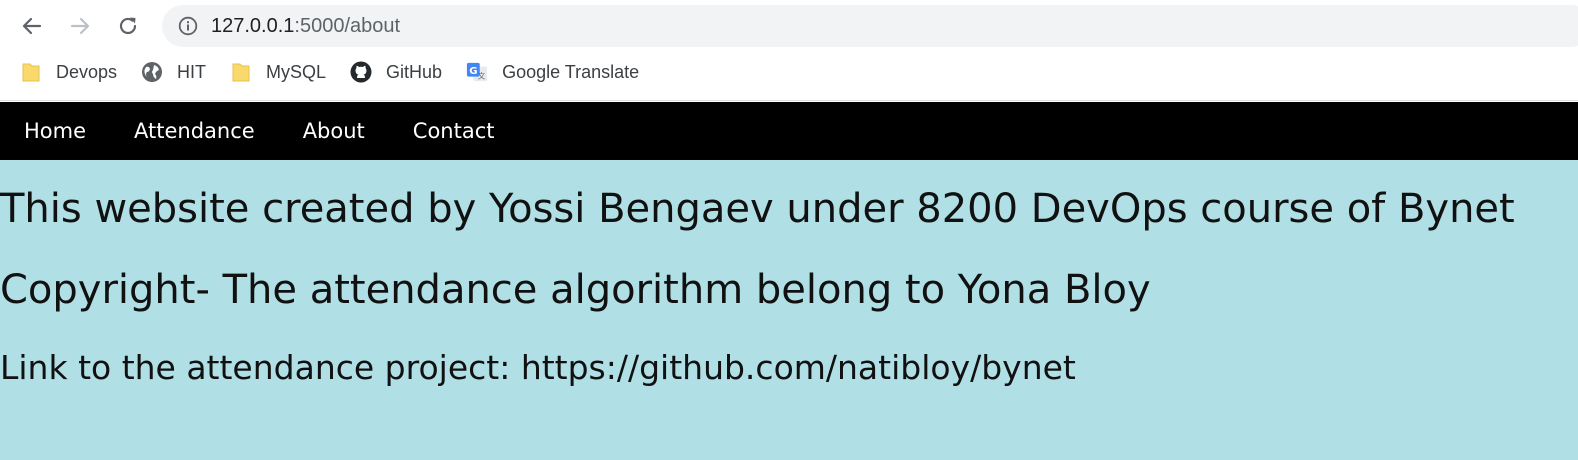  Describe the element at coordinates (414, 71) in the screenshot. I see `bookmark-label: GitHub` at that location.